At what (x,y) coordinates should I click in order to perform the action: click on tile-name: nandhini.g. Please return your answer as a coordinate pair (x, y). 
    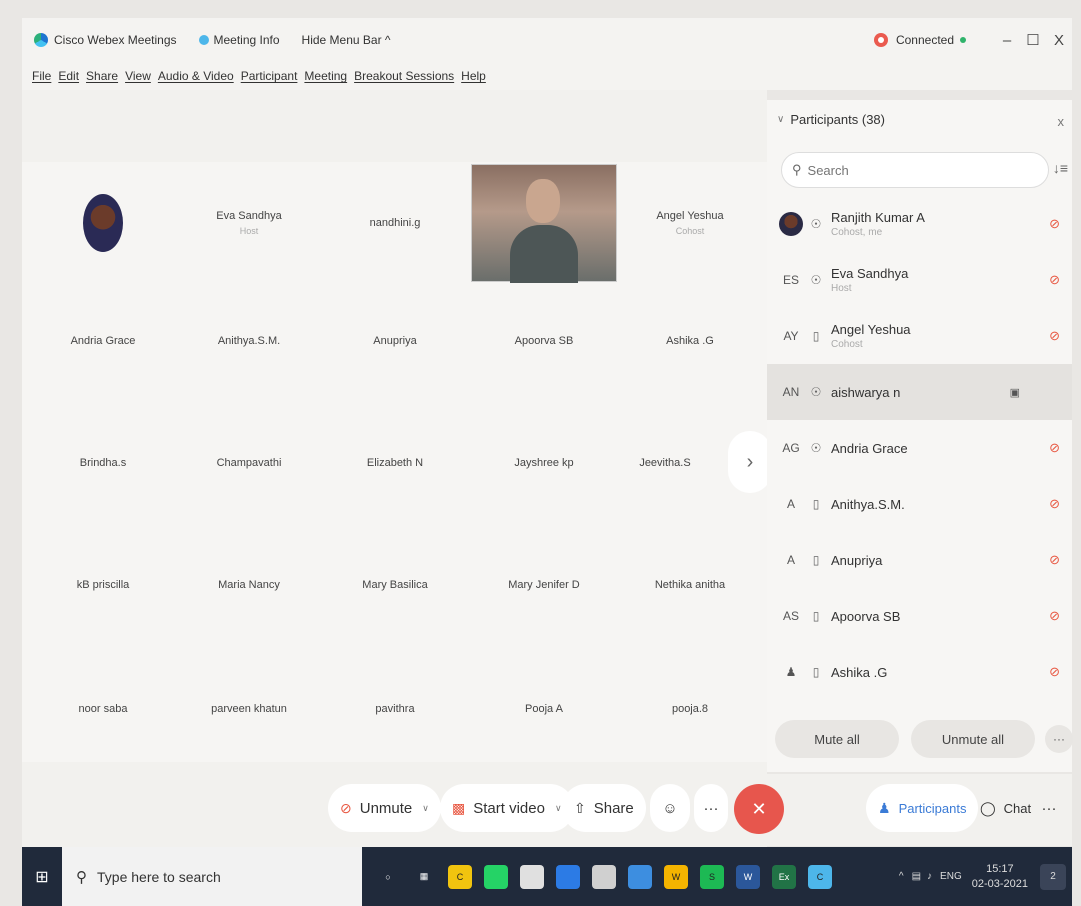
    Looking at the image, I should click on (395, 223).